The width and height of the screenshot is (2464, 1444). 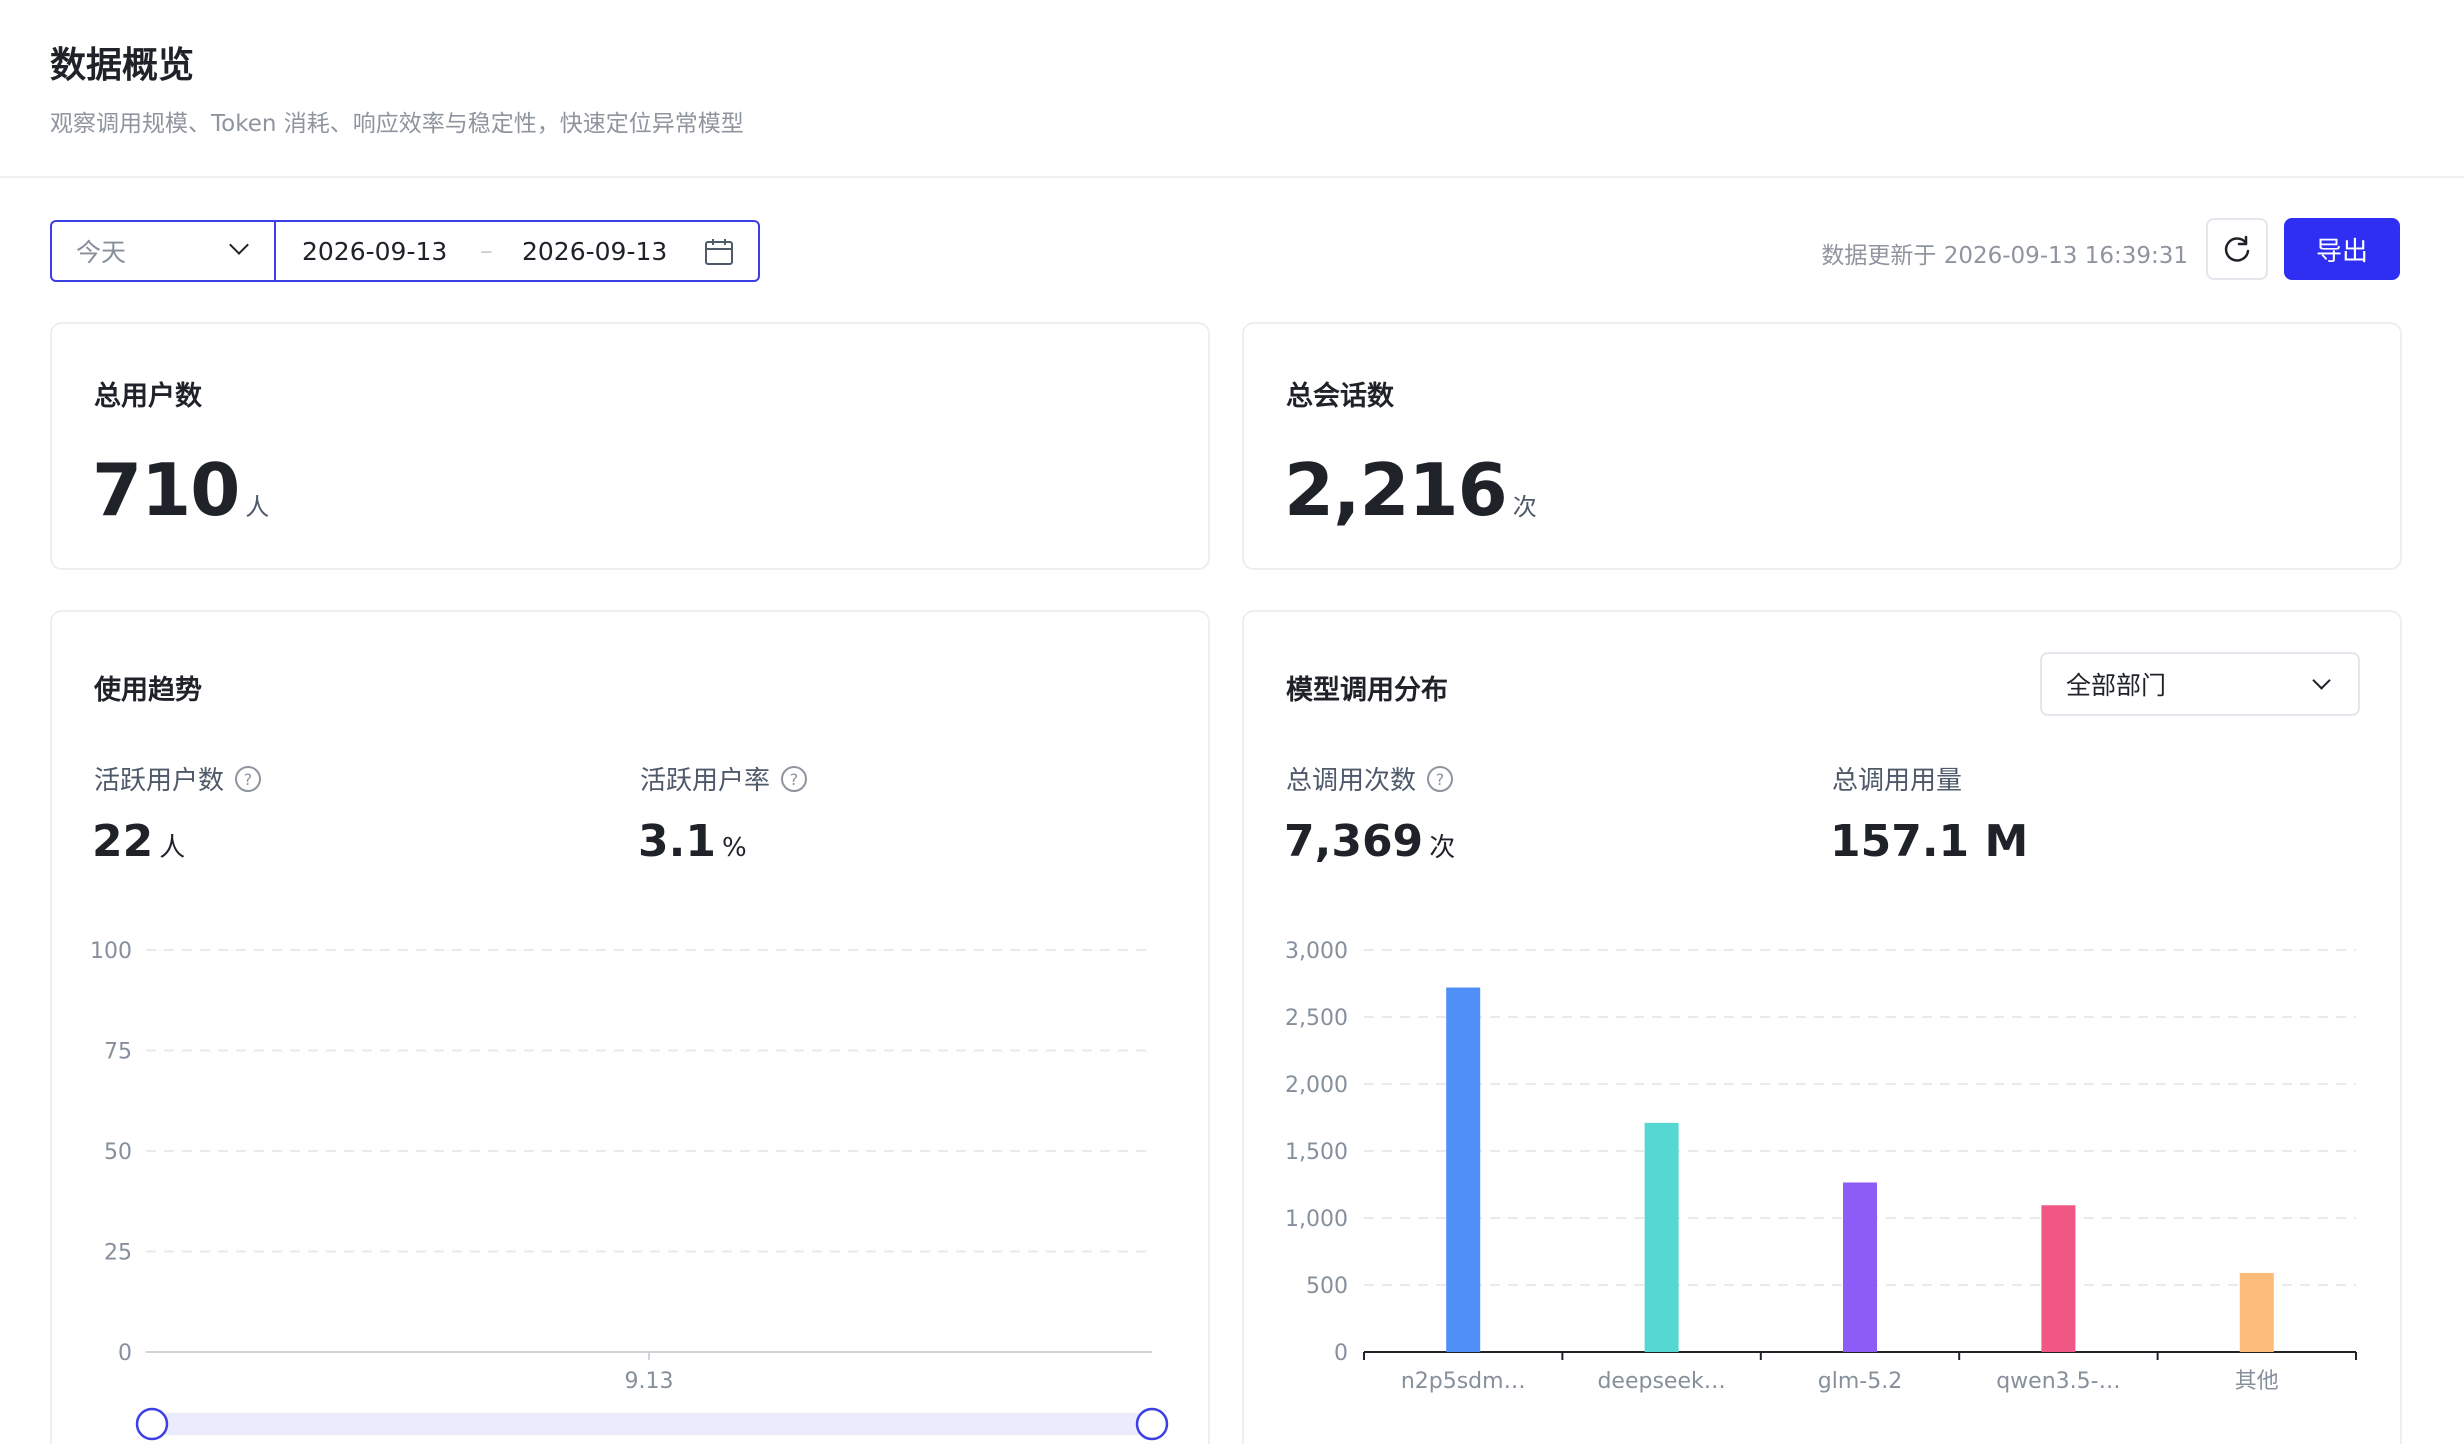 I want to click on end-date-input: 2026-09-13, so click(x=594, y=251).